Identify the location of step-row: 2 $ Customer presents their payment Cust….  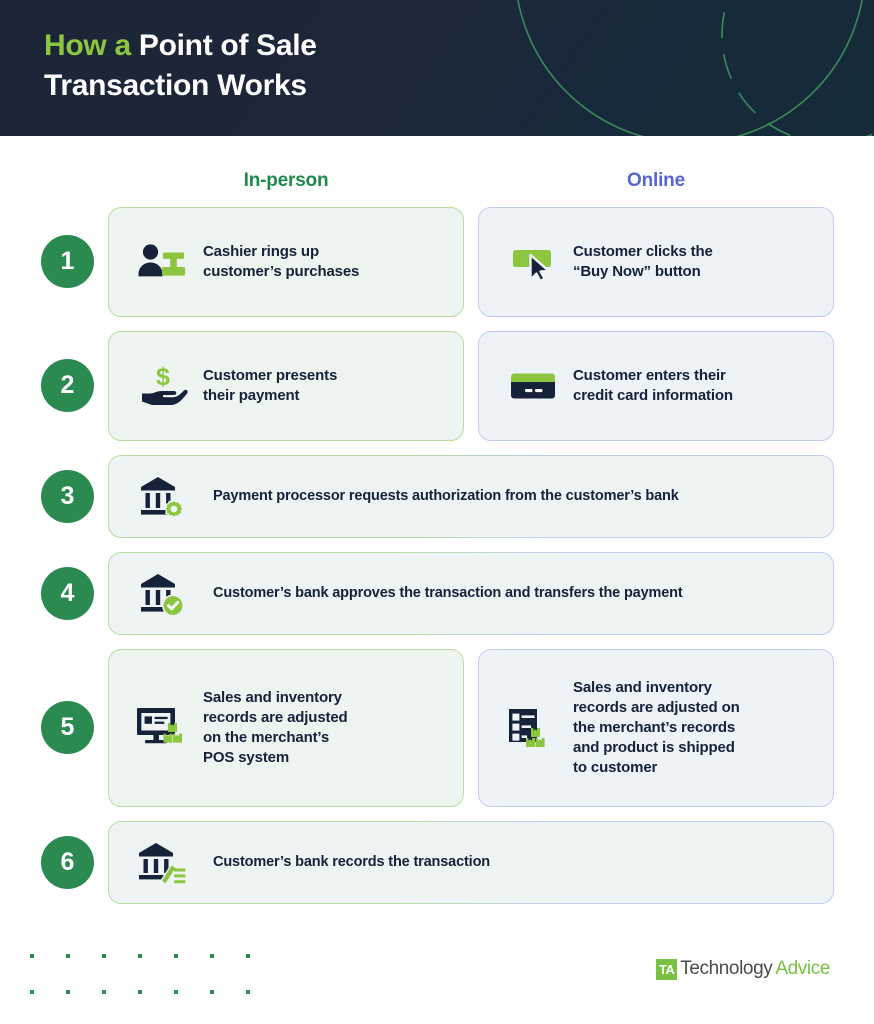
(437, 387).